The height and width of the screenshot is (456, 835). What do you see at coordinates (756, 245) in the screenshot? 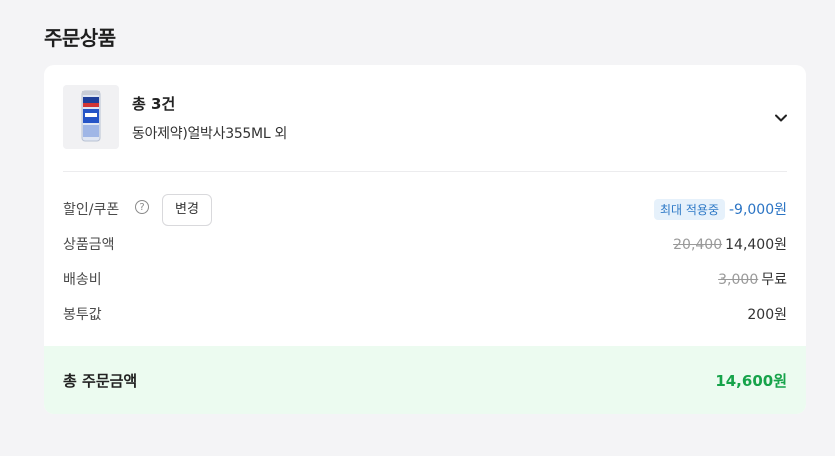
I see `product-amount-value: 14,400원` at bounding box center [756, 245].